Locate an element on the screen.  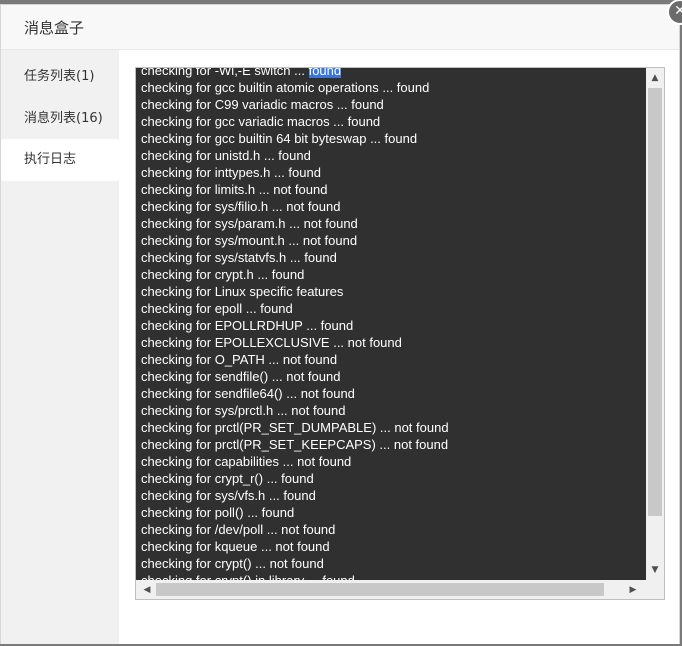
horizontal-scroll-thumb is located at coordinates (380, 589).